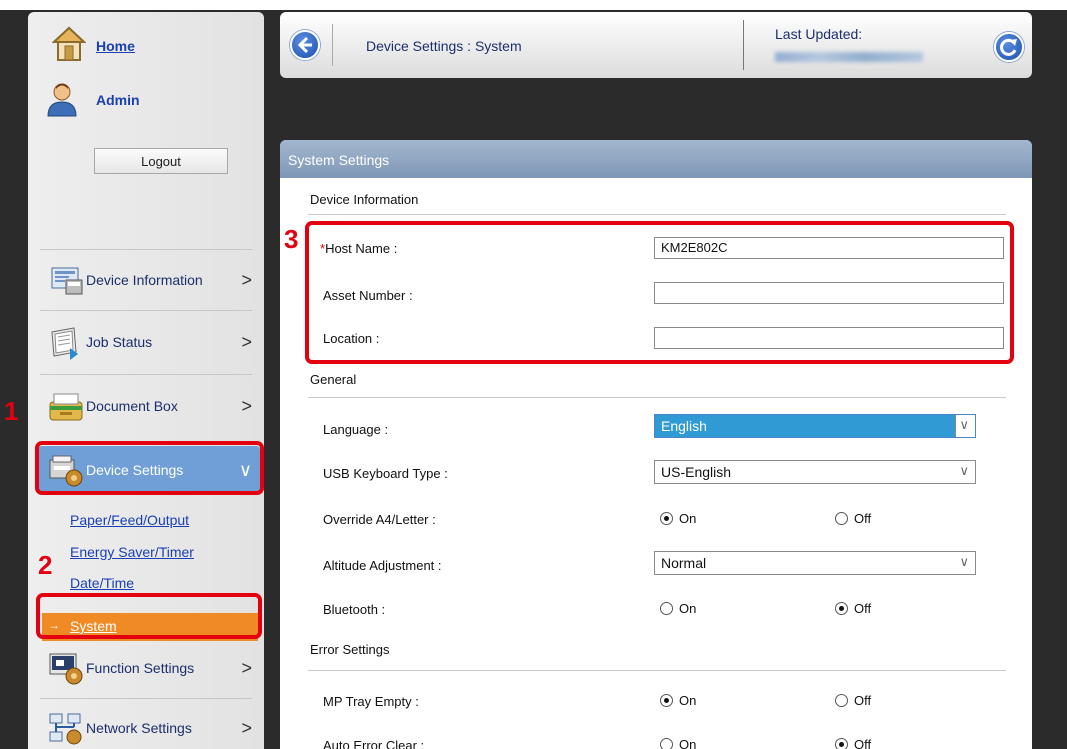 Image resolution: width=1067 pixels, height=749 pixels. I want to click on auto-error-on-radio: On, so click(678, 743).